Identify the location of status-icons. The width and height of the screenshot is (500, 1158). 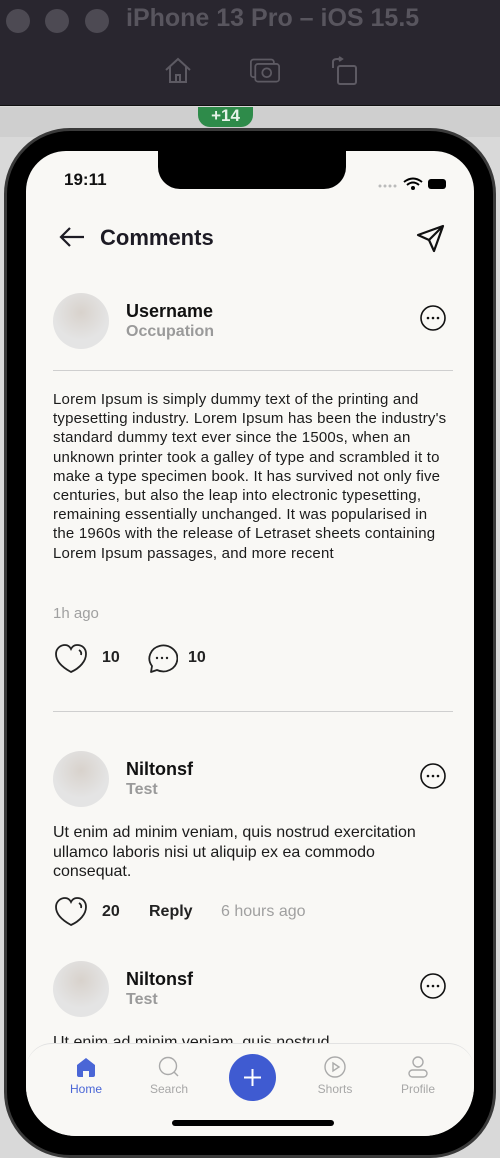
(412, 183).